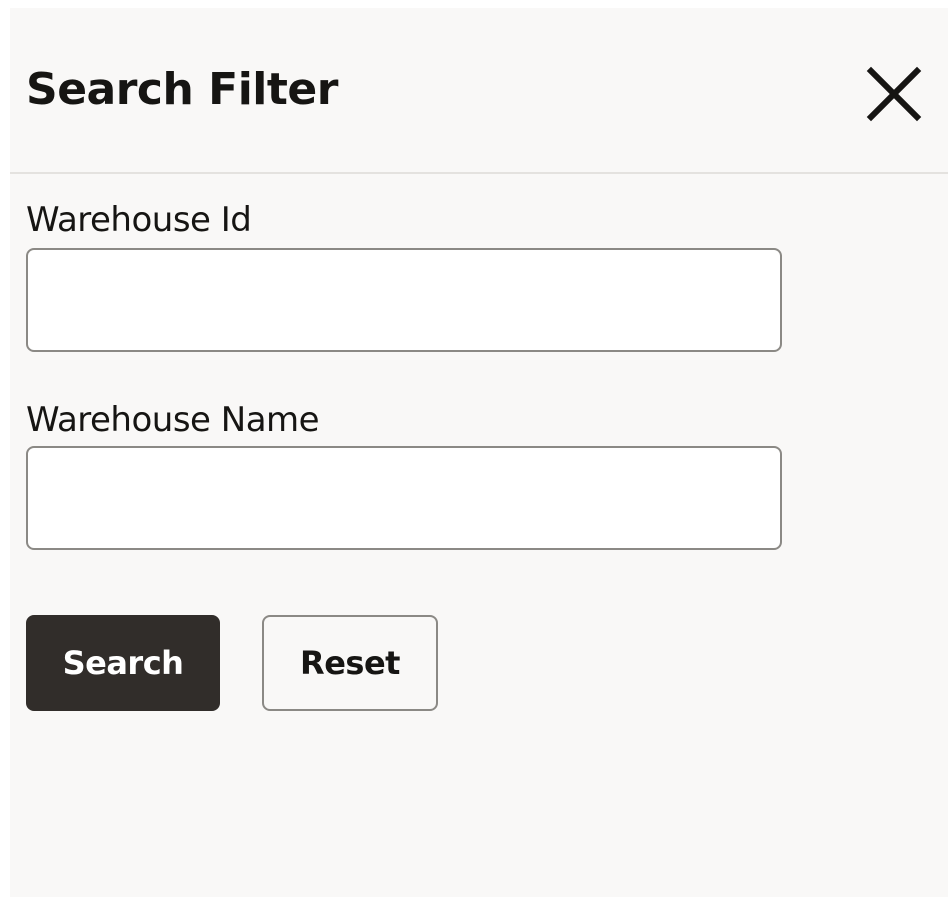 Image resolution: width=948 pixels, height=899 pixels. What do you see at coordinates (350, 663) in the screenshot?
I see `reset-button: Reset` at bounding box center [350, 663].